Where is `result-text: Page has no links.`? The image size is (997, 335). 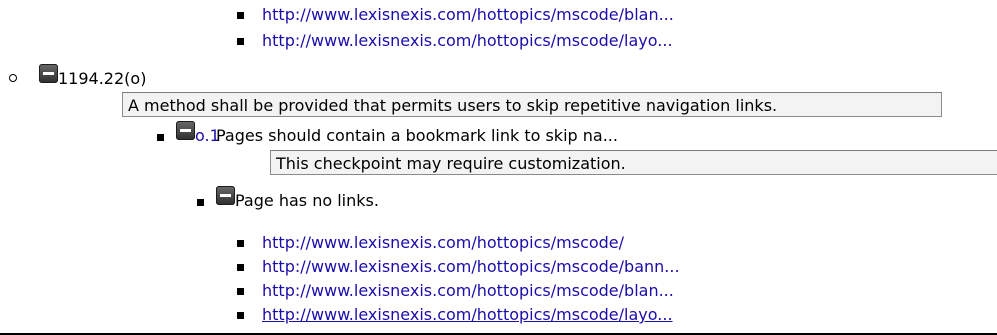 result-text: Page has no links. is located at coordinates (307, 200).